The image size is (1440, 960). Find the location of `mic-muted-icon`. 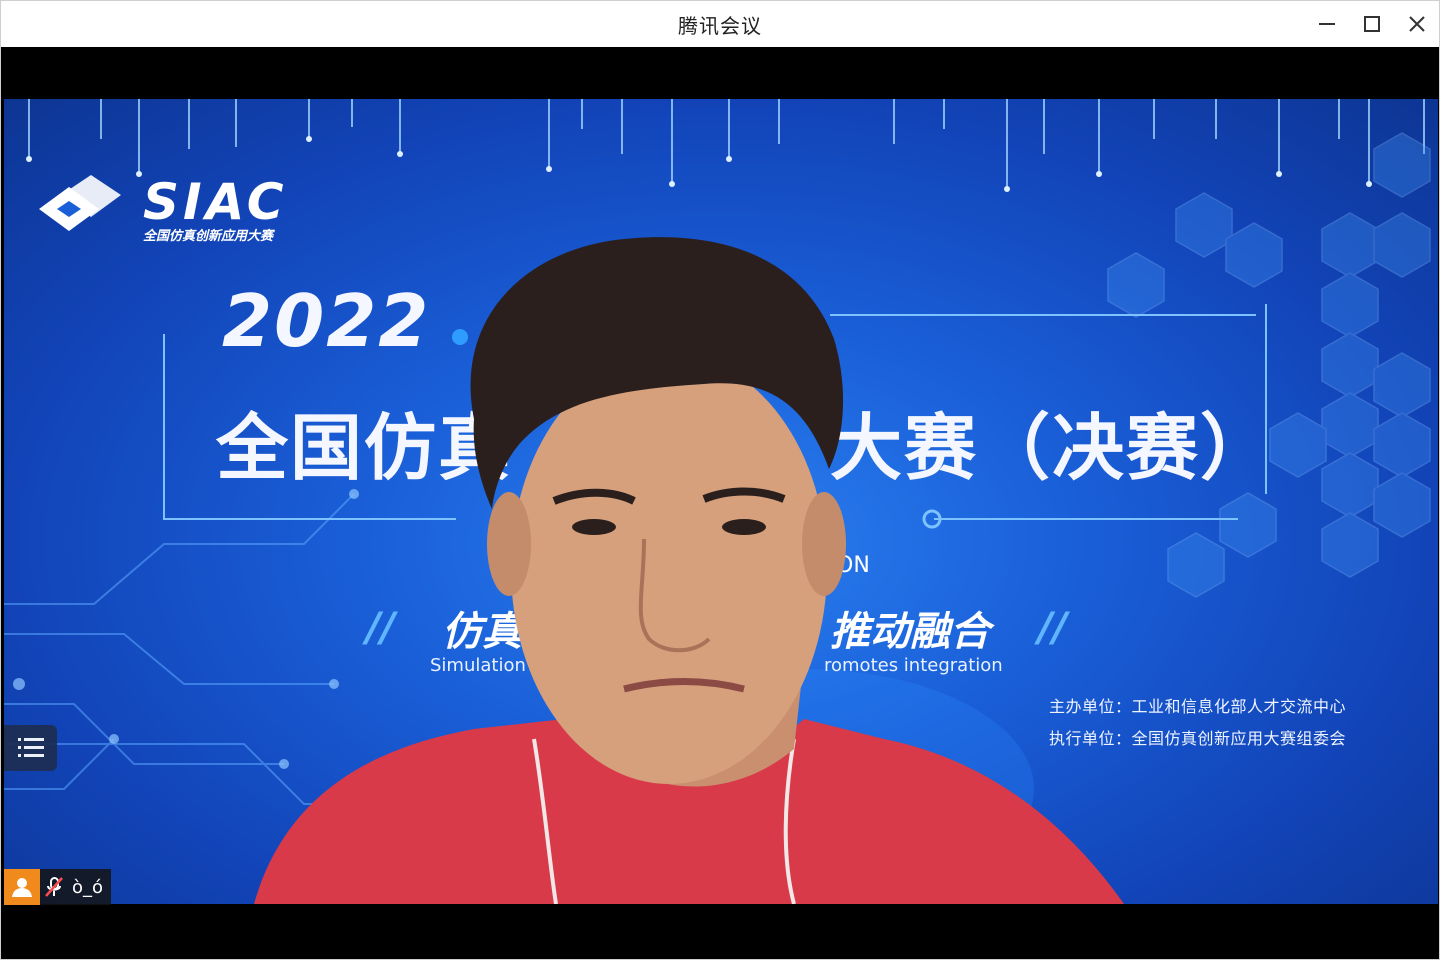

mic-muted-icon is located at coordinates (54, 887).